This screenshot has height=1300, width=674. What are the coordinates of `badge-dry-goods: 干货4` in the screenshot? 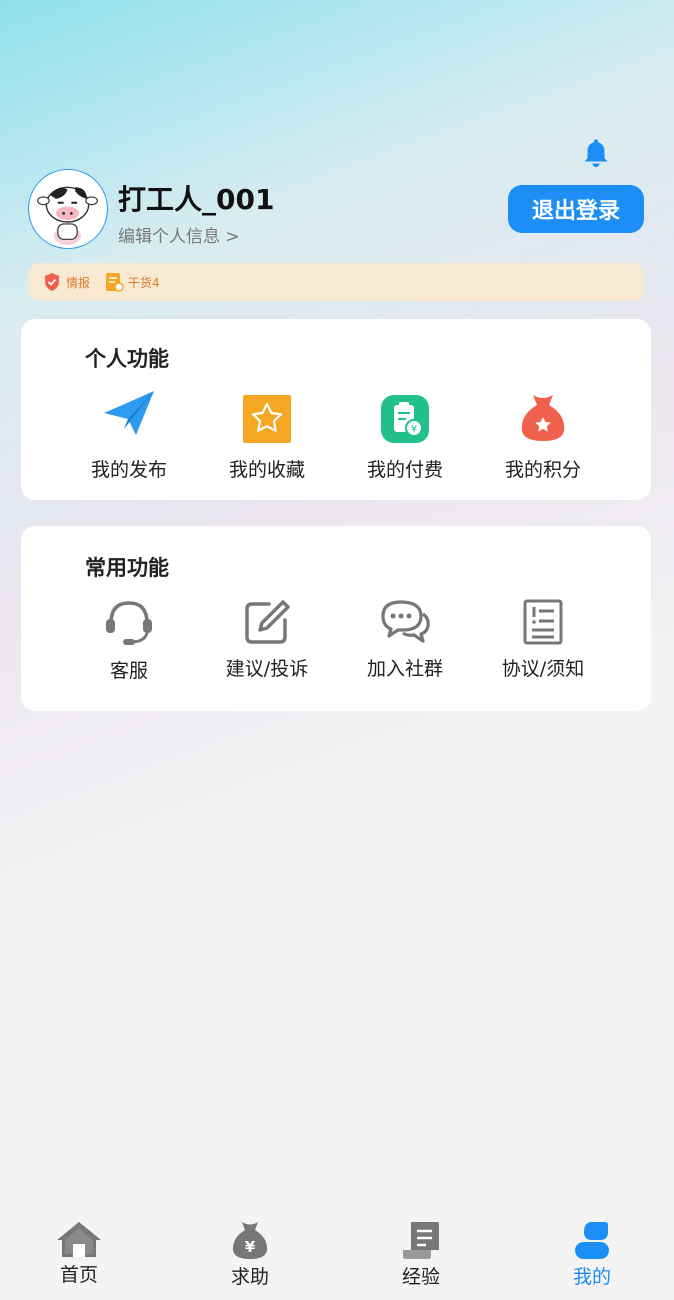 It's located at (132, 282).